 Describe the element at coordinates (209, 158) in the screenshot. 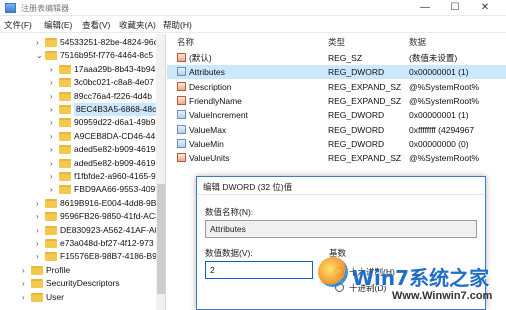

I see `value-name: ValueUnits` at that location.